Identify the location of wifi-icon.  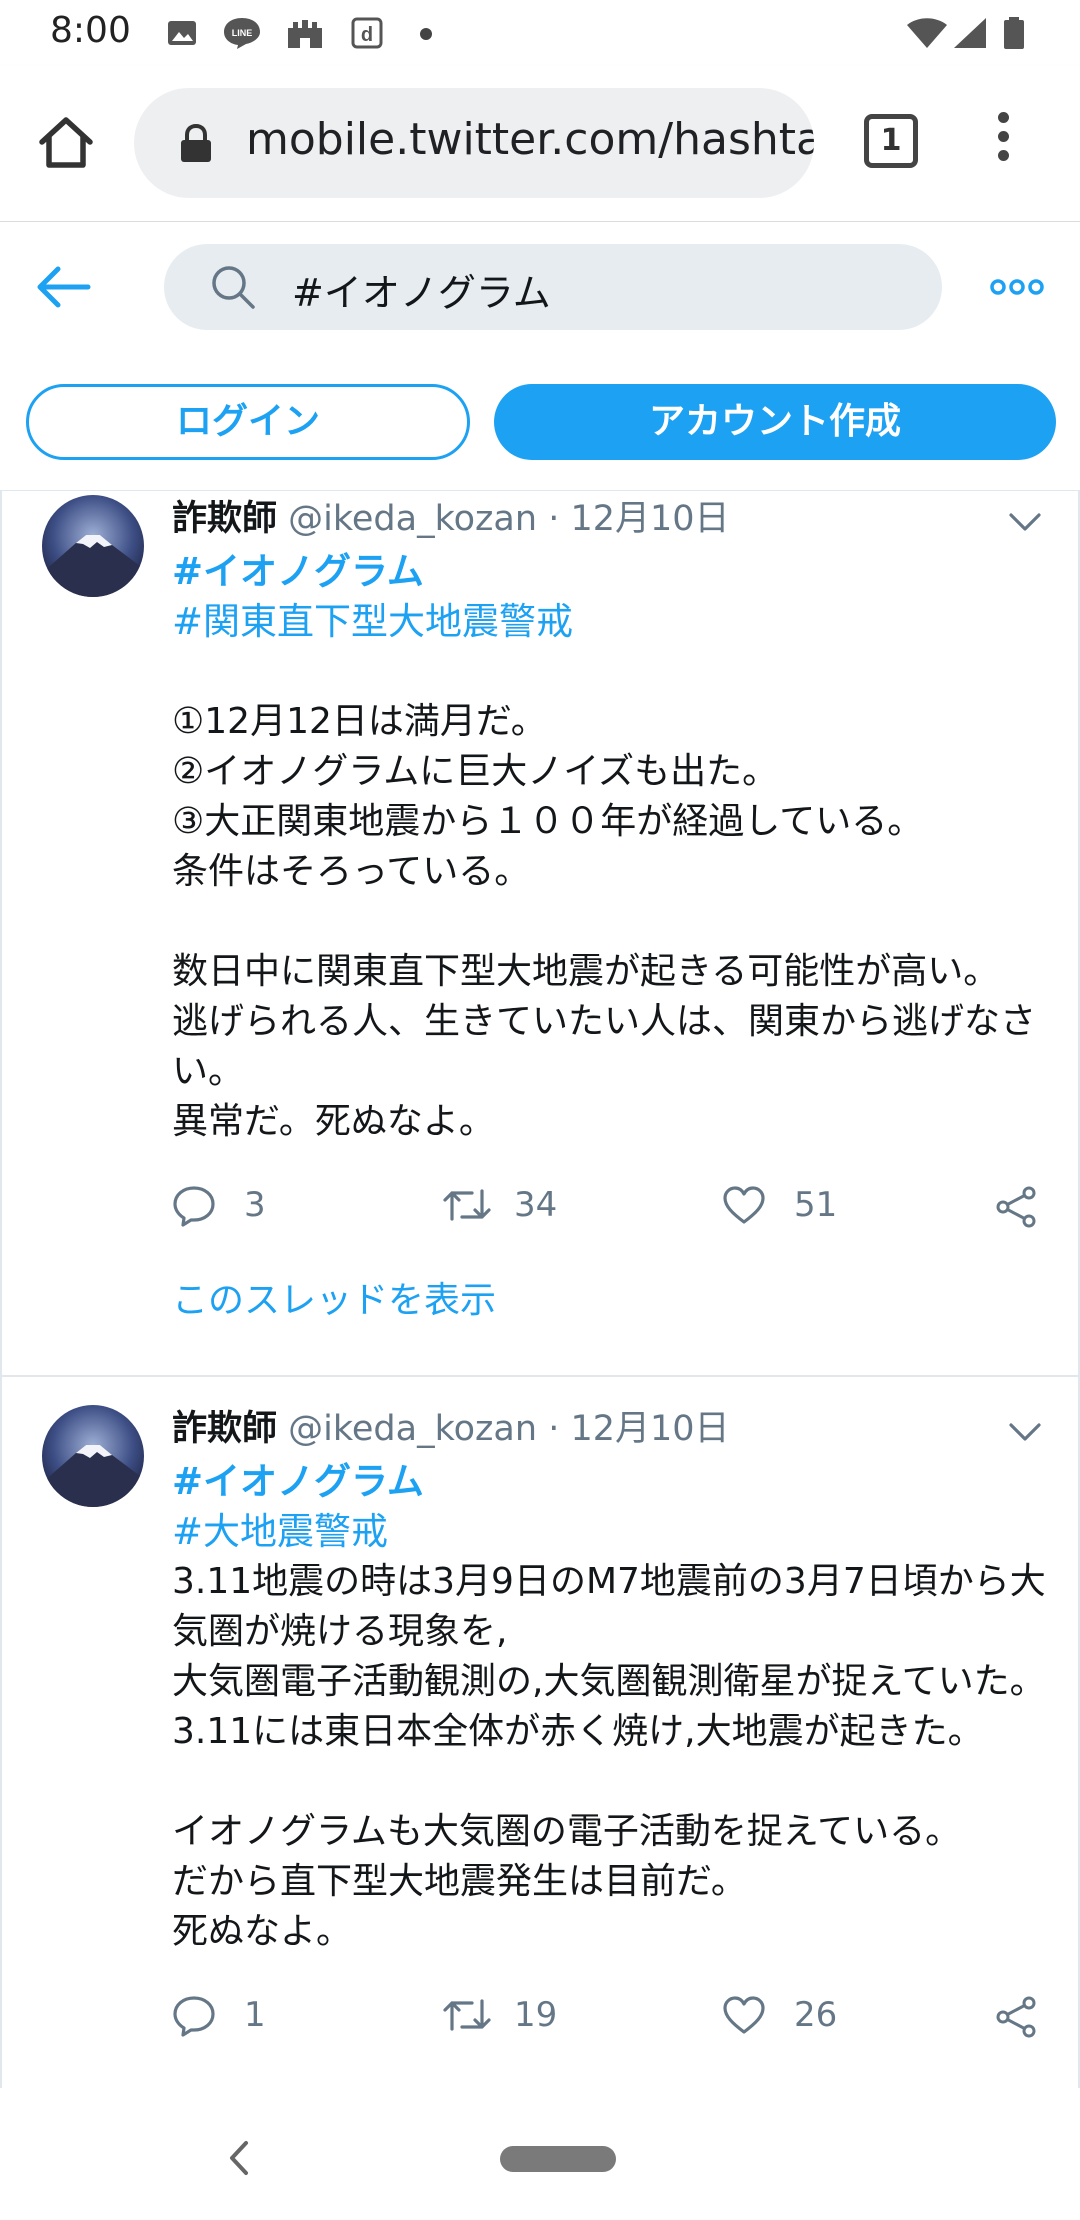
(927, 33).